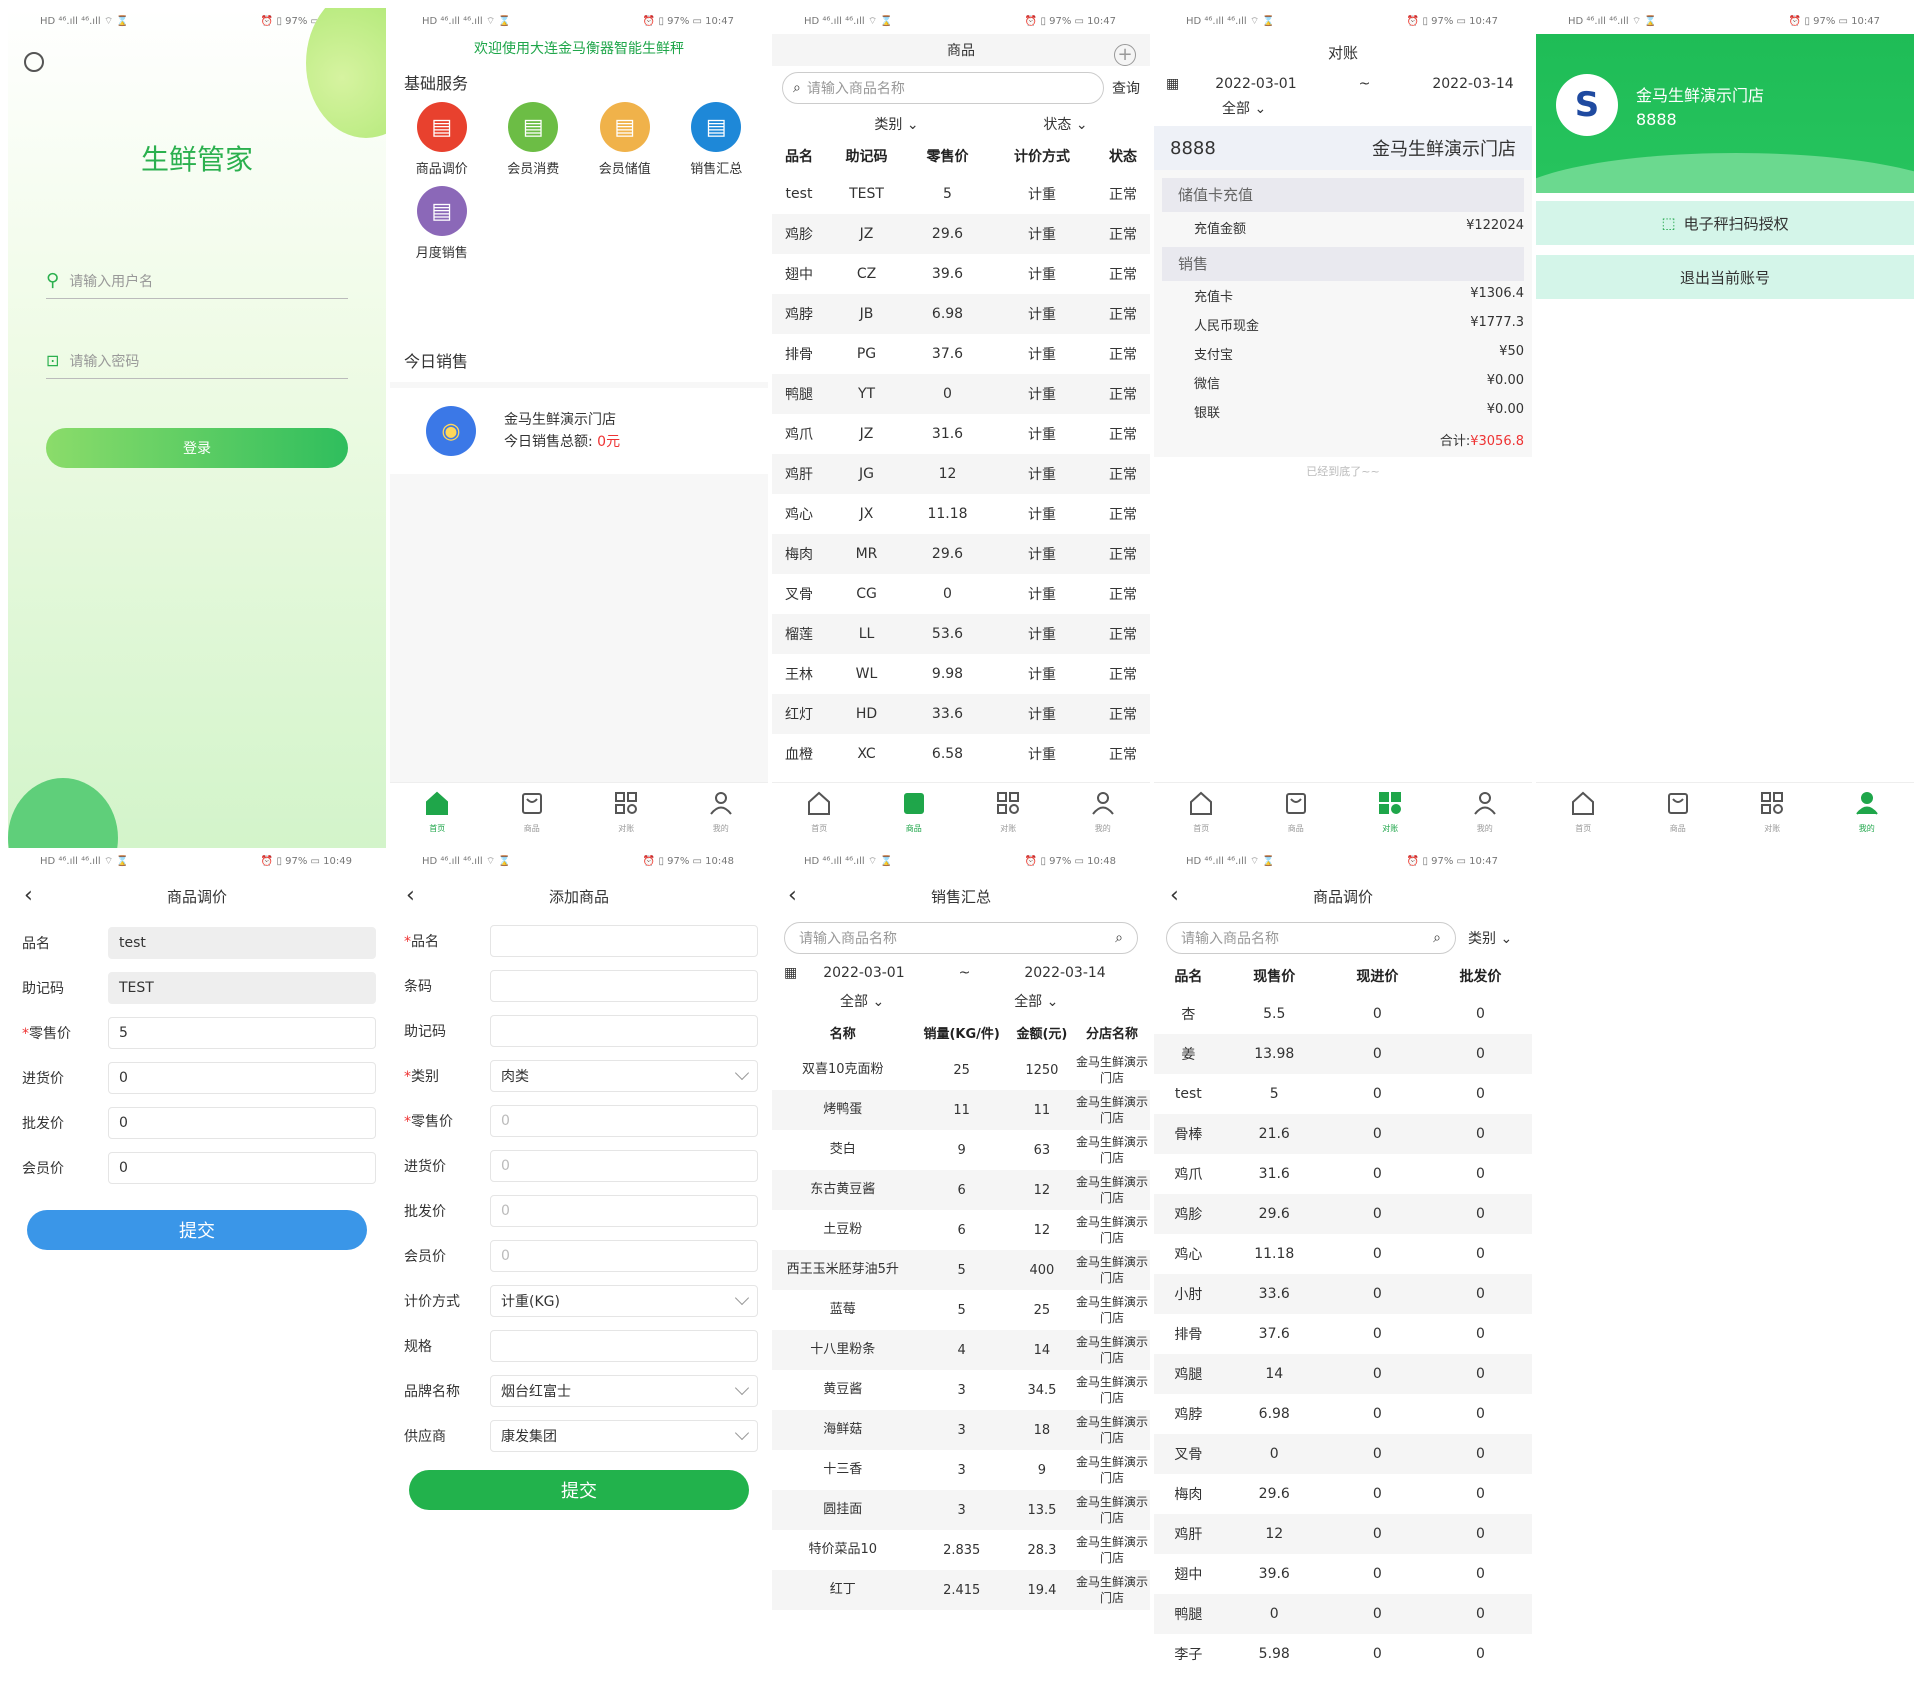 The image size is (1920, 1682). What do you see at coordinates (961, 1470) in the screenshot?
I see `table-row: 十三香 3 9 金马生鲜演示门店` at bounding box center [961, 1470].